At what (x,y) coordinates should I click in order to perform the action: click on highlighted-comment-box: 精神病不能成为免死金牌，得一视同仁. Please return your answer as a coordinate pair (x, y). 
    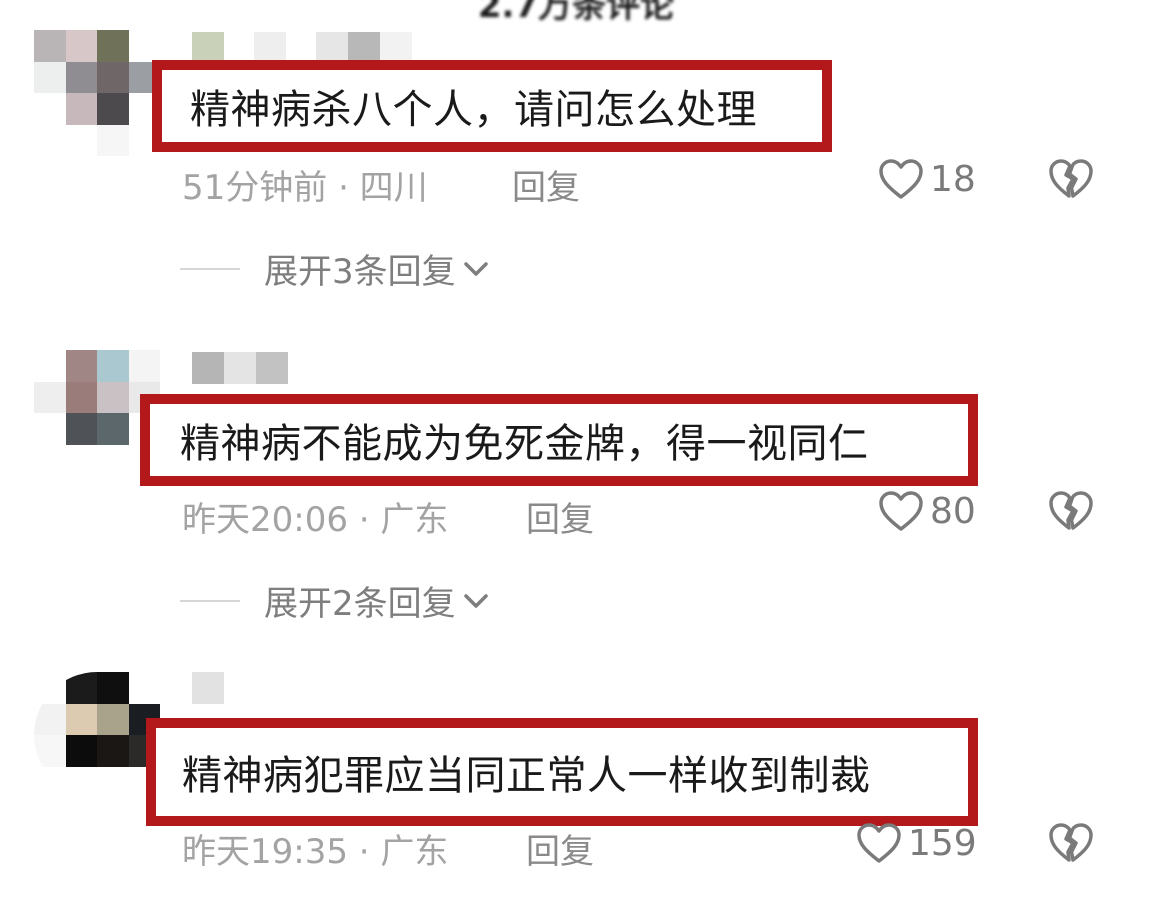
    Looking at the image, I should click on (559, 440).